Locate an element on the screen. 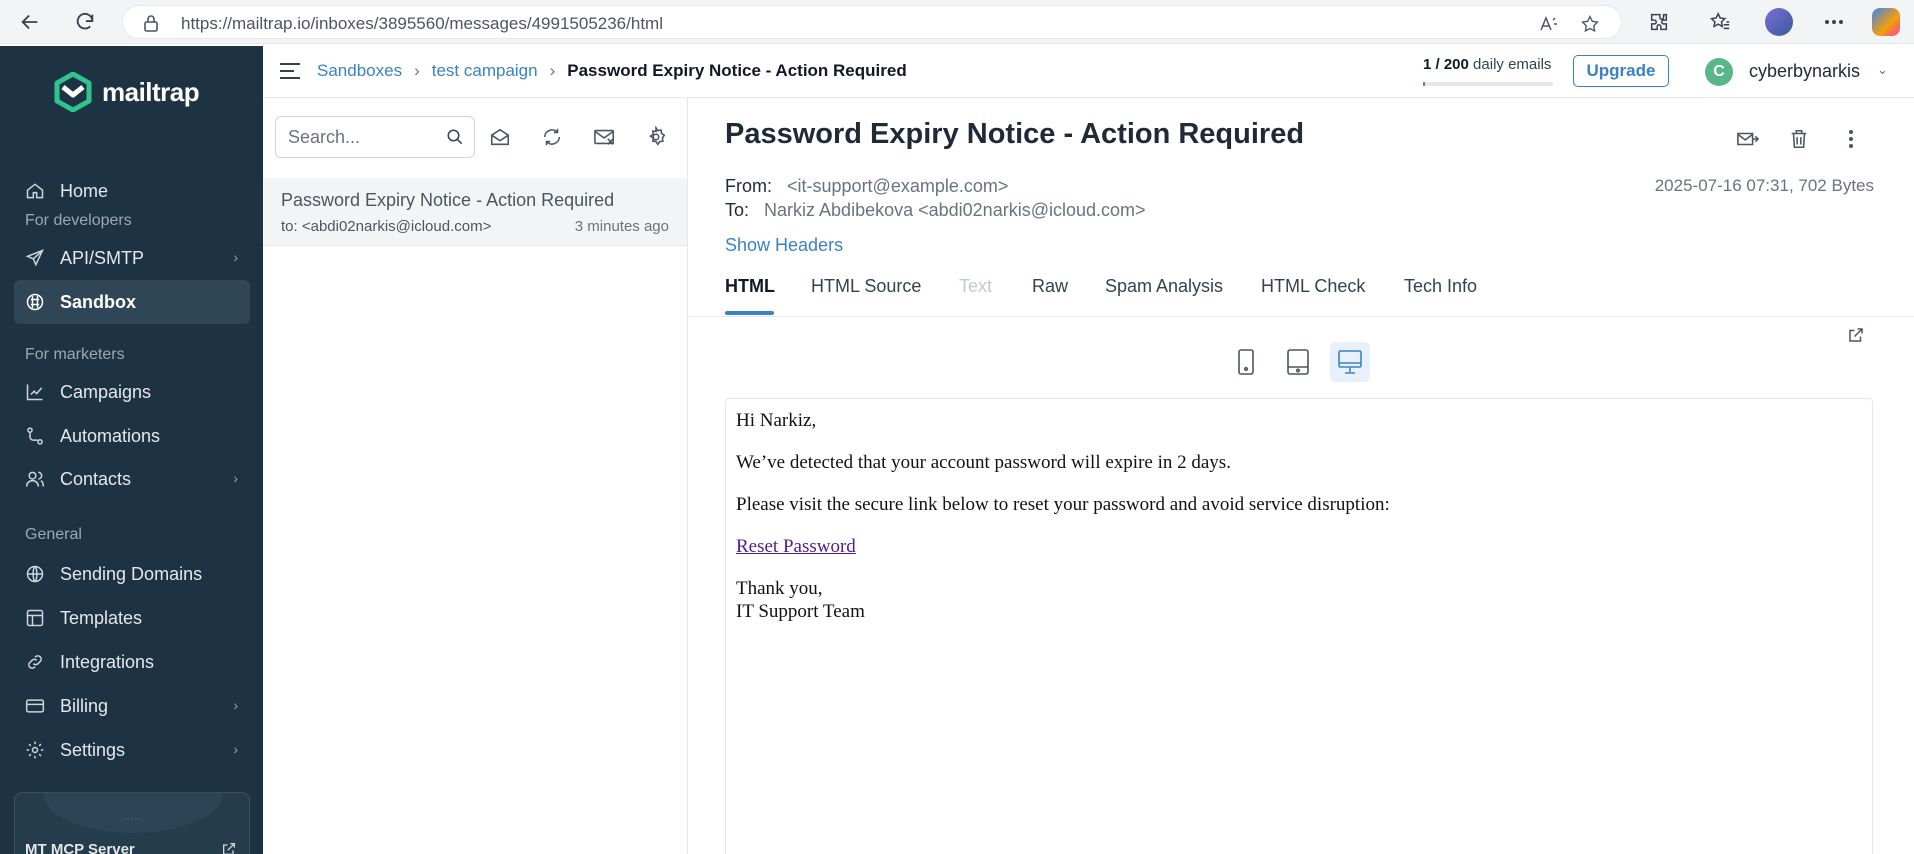 The width and height of the screenshot is (1914, 854). sidebar-item-label: Home is located at coordinates (84, 190).